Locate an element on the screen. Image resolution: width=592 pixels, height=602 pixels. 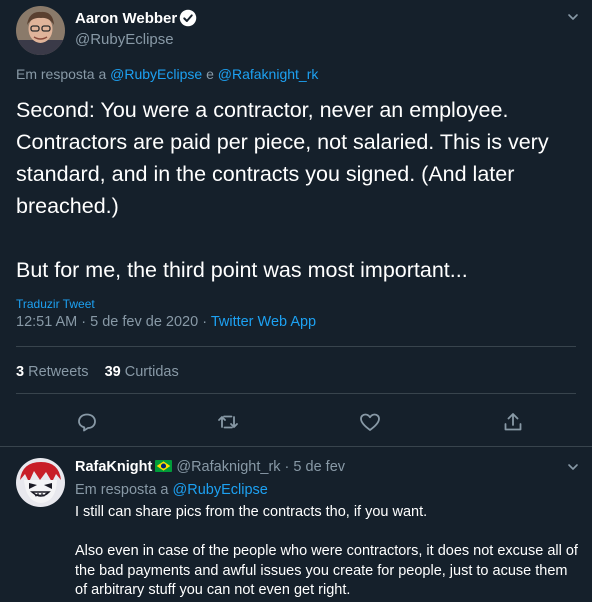
tweet-stats: 3 Retweets 39 Curtidas is located at coordinates (97, 372).